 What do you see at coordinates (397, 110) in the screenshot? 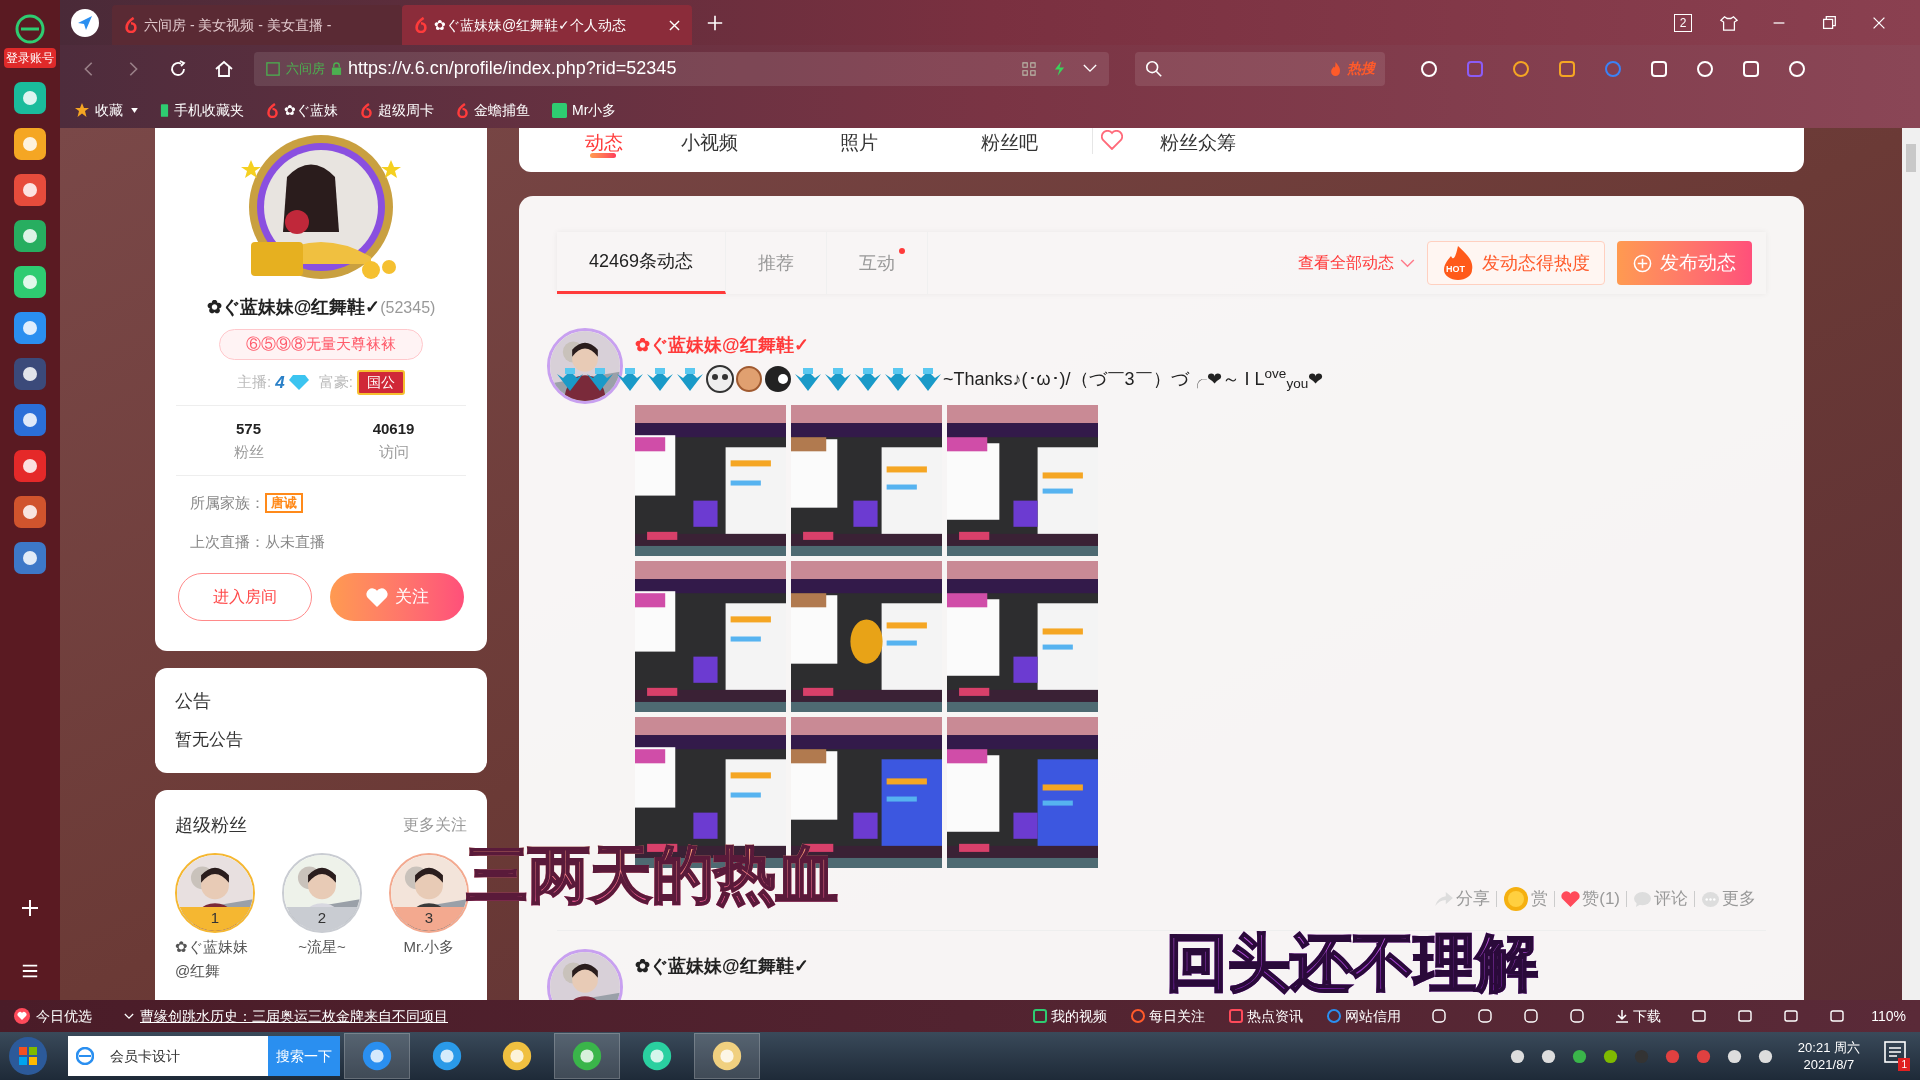
I see `bookmark-link: 超级周卡` at bounding box center [397, 110].